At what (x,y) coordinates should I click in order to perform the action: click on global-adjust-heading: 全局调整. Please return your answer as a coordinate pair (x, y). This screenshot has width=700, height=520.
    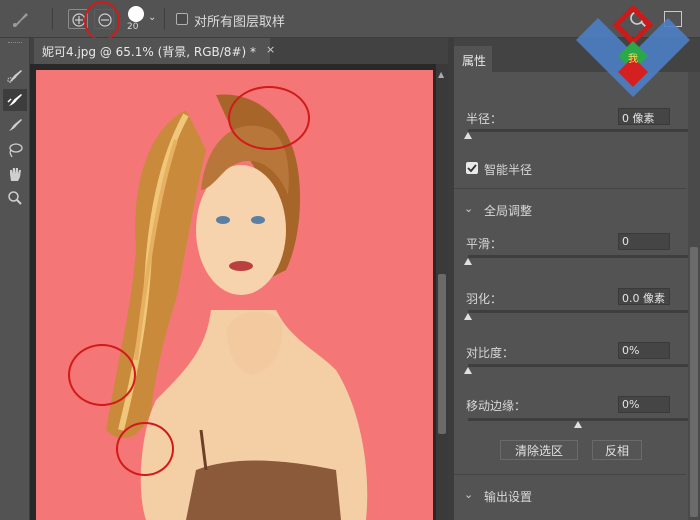
    Looking at the image, I should click on (508, 210).